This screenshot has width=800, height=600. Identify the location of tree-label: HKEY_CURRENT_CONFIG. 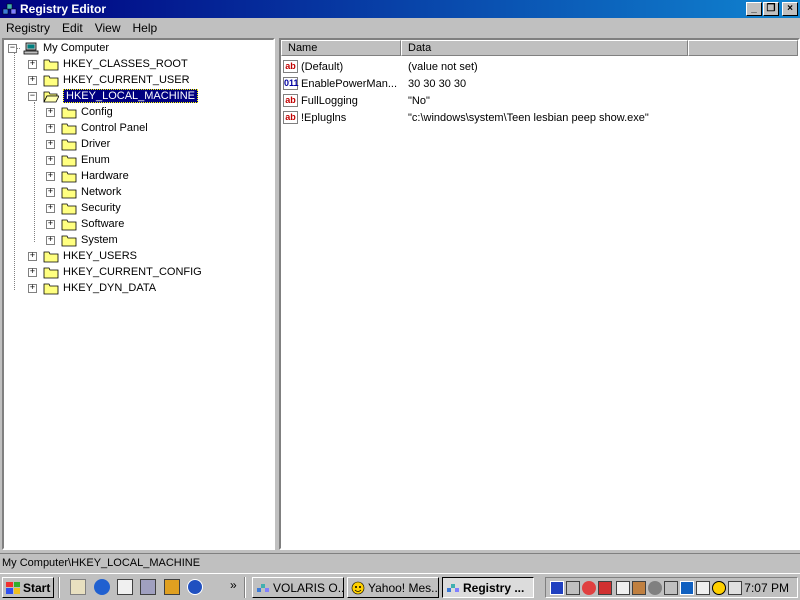
(132, 272).